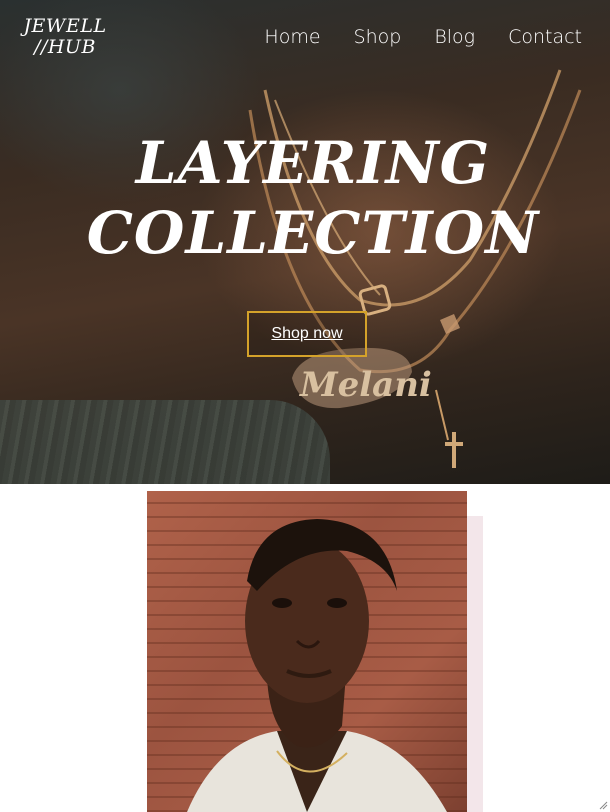 The image size is (610, 812). What do you see at coordinates (65, 26) in the screenshot?
I see `brand-line-1: JEWELL` at bounding box center [65, 26].